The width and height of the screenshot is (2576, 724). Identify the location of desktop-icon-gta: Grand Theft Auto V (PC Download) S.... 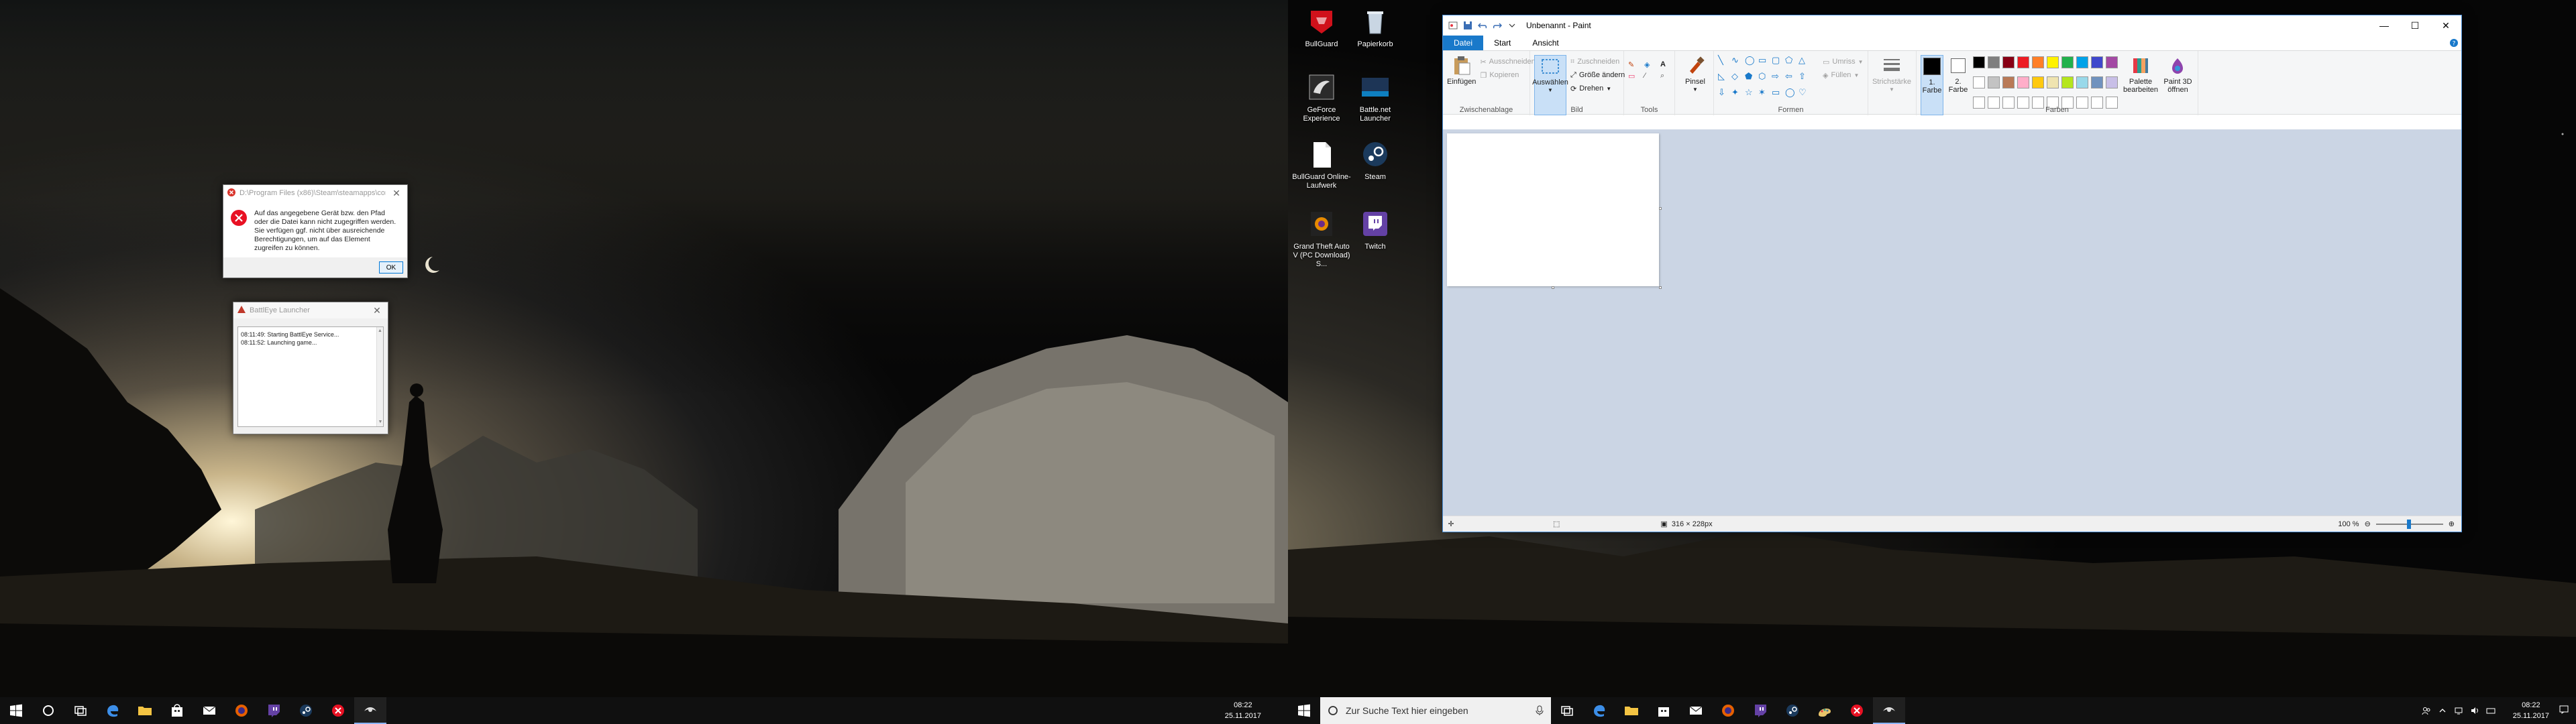
(1321, 239).